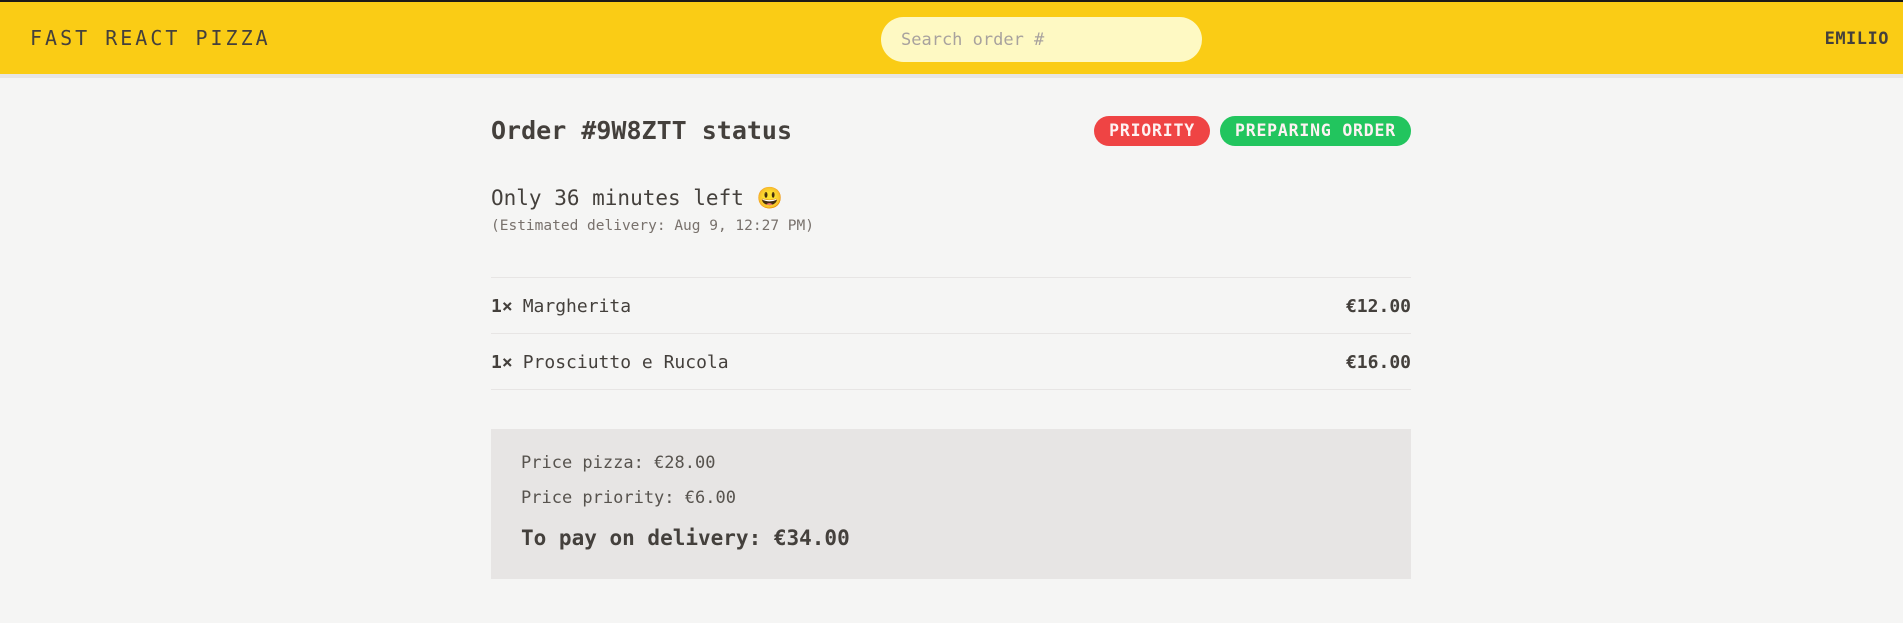 The height and width of the screenshot is (623, 1903). I want to click on username: EMILIO, so click(1856, 39).